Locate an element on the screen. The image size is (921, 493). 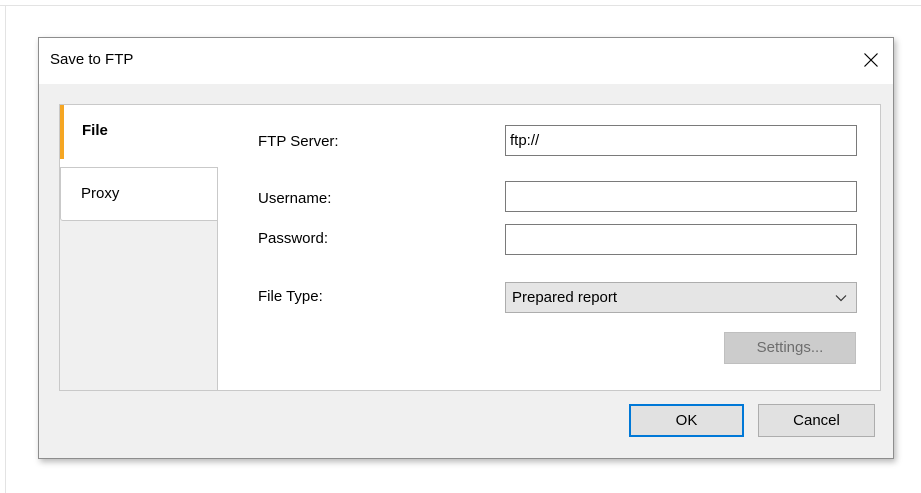
background-divider-vertical is located at coordinates (5, 249).